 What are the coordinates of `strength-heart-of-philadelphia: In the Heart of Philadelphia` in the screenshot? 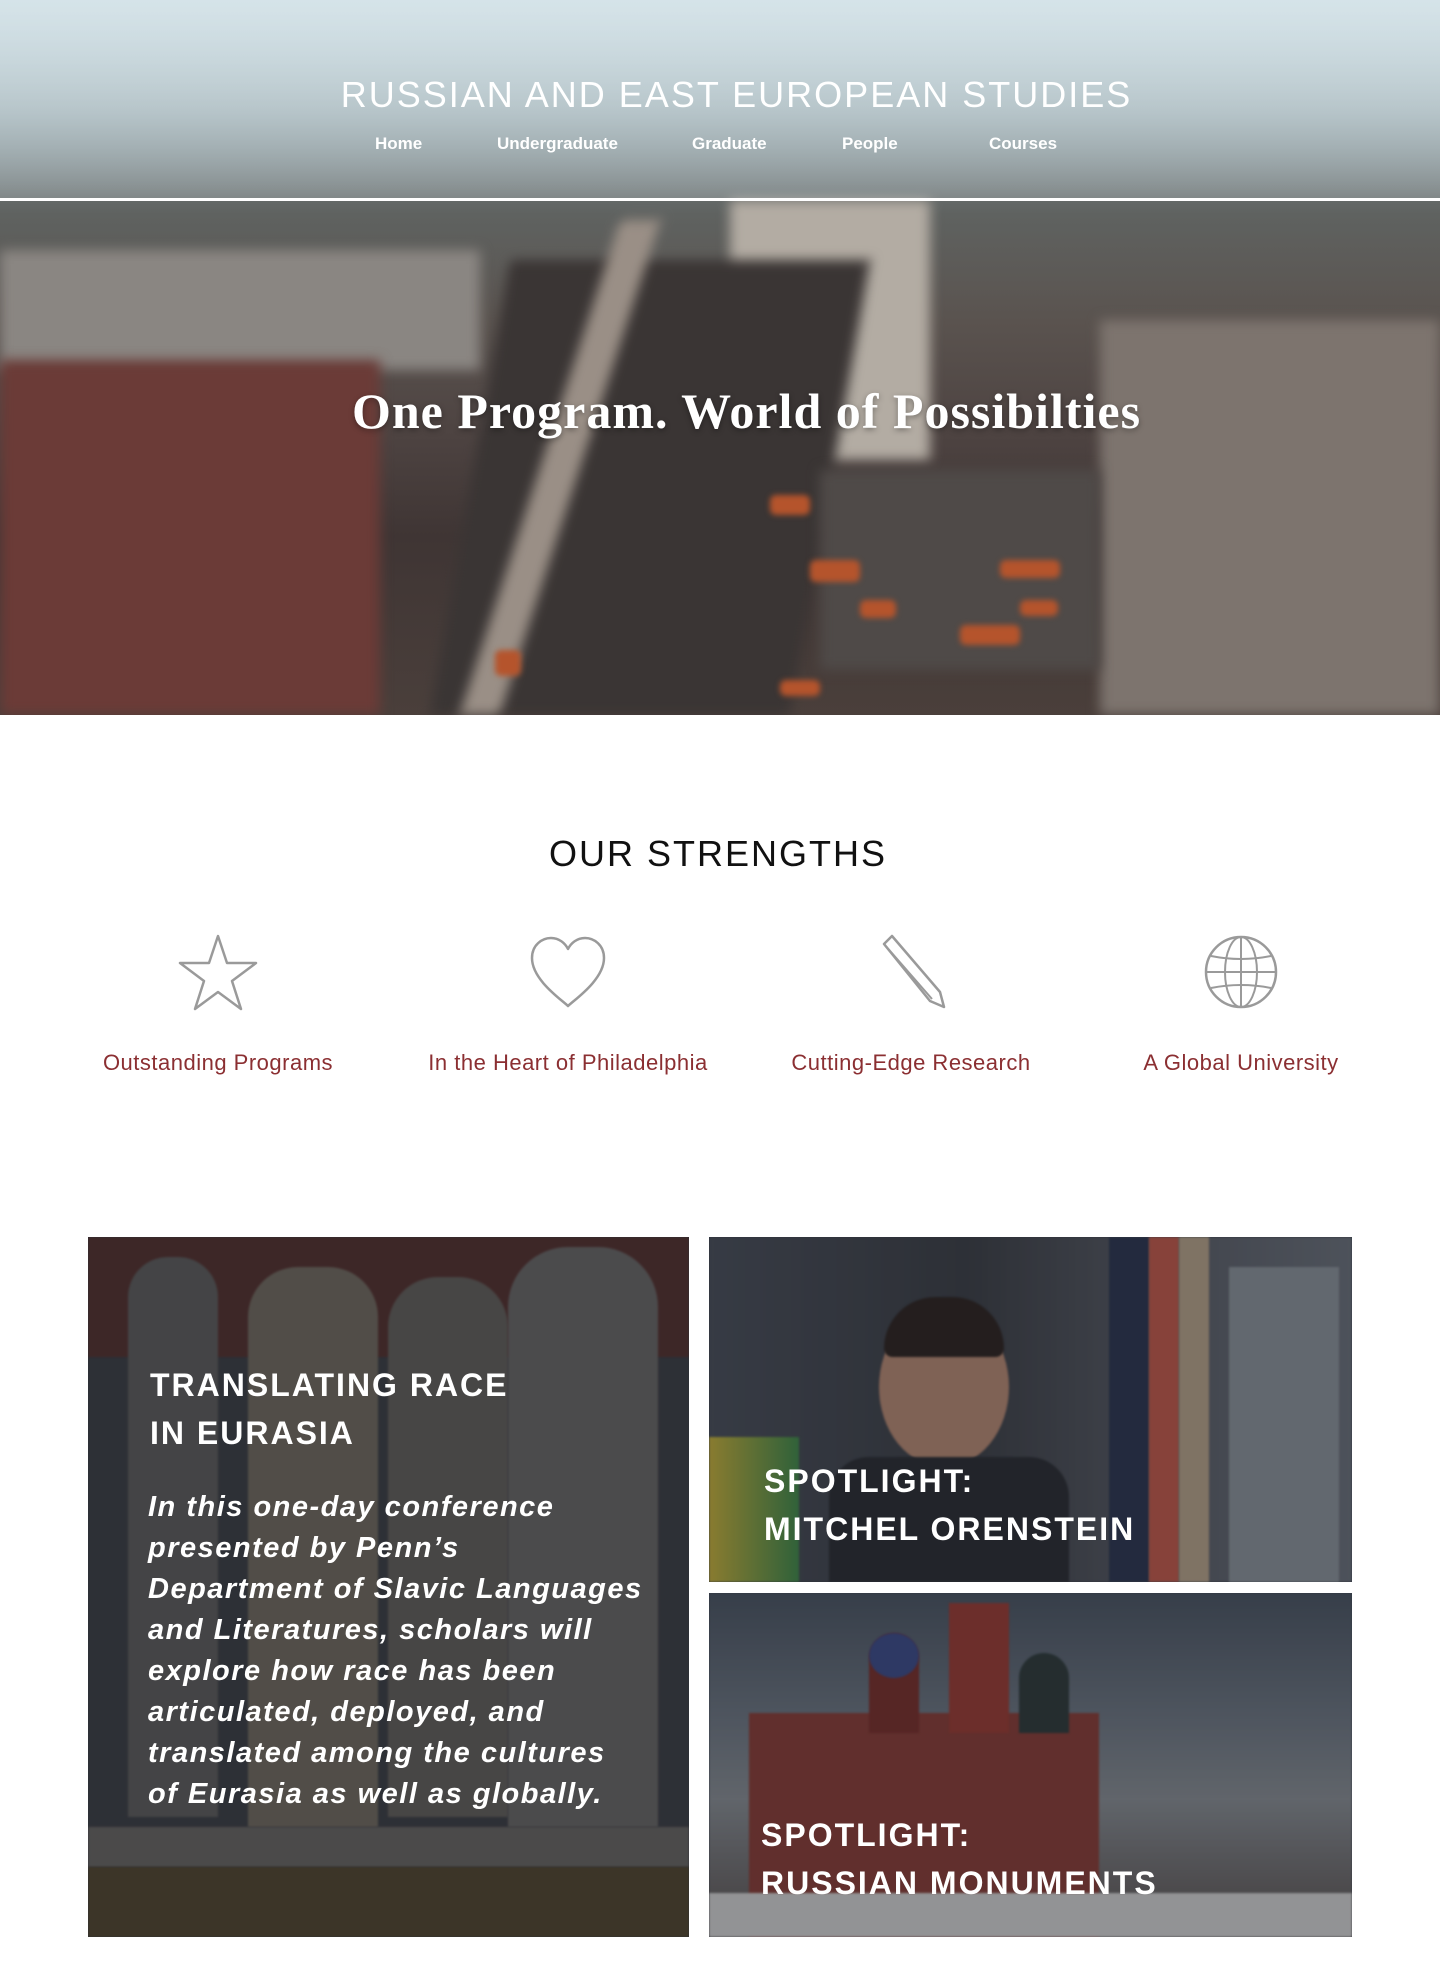 It's located at (568, 1002).